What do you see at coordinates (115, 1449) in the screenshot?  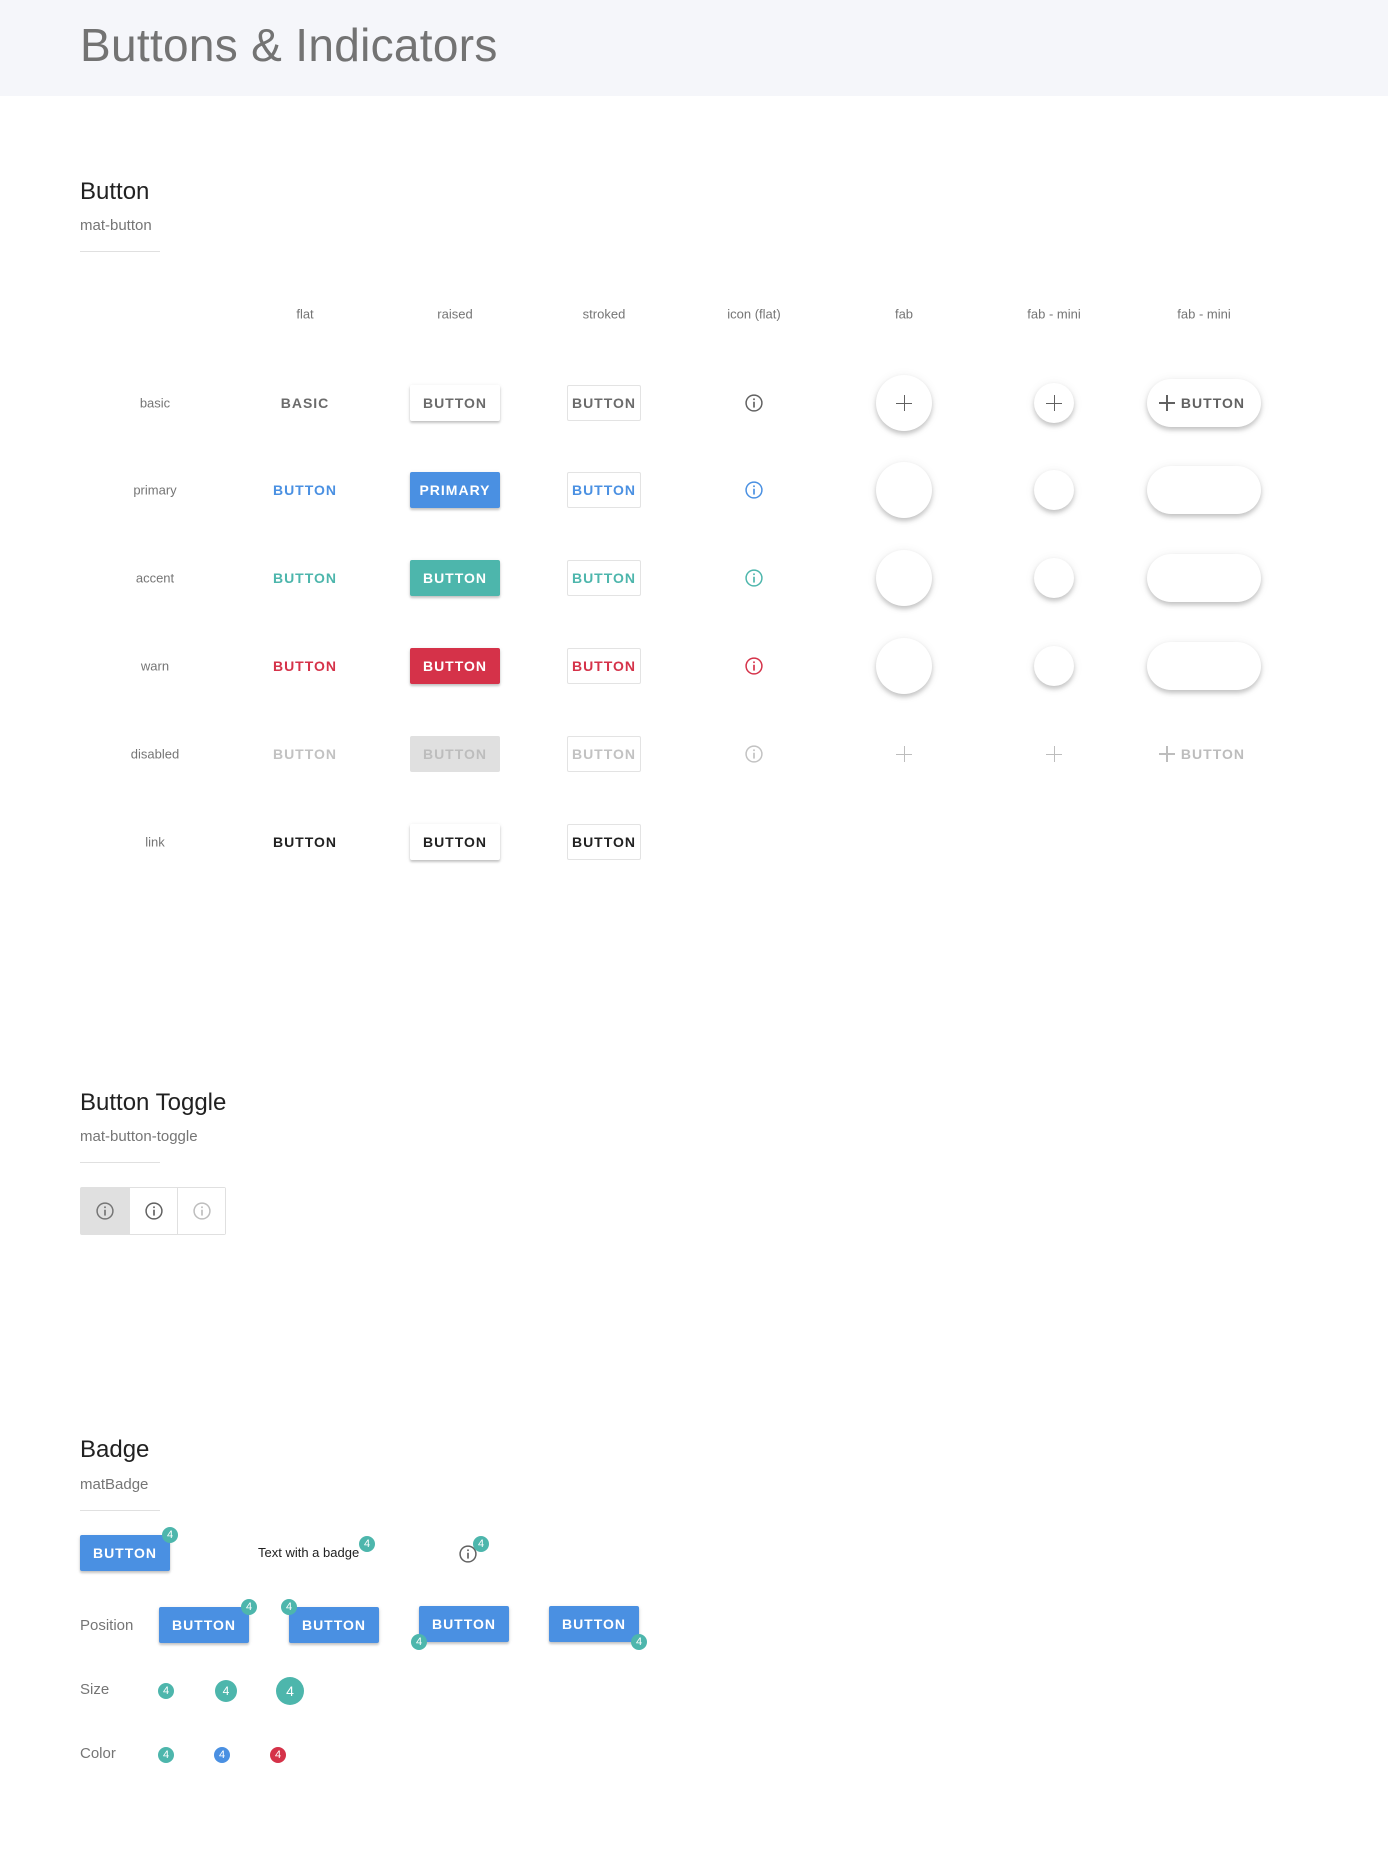 I see `section-title-badge: Badge` at bounding box center [115, 1449].